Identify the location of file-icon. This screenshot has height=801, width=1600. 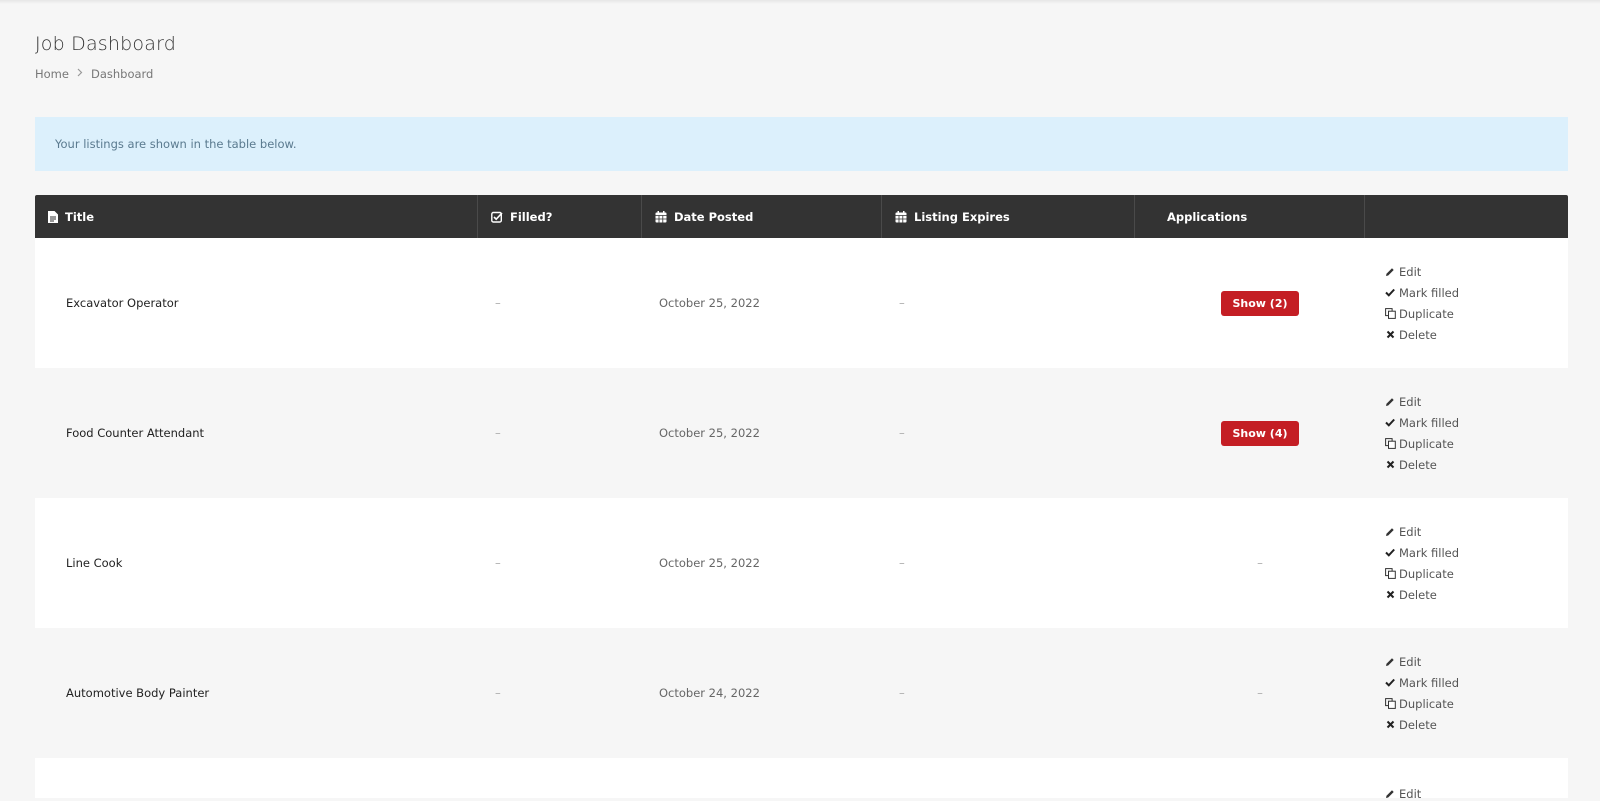
(53, 216).